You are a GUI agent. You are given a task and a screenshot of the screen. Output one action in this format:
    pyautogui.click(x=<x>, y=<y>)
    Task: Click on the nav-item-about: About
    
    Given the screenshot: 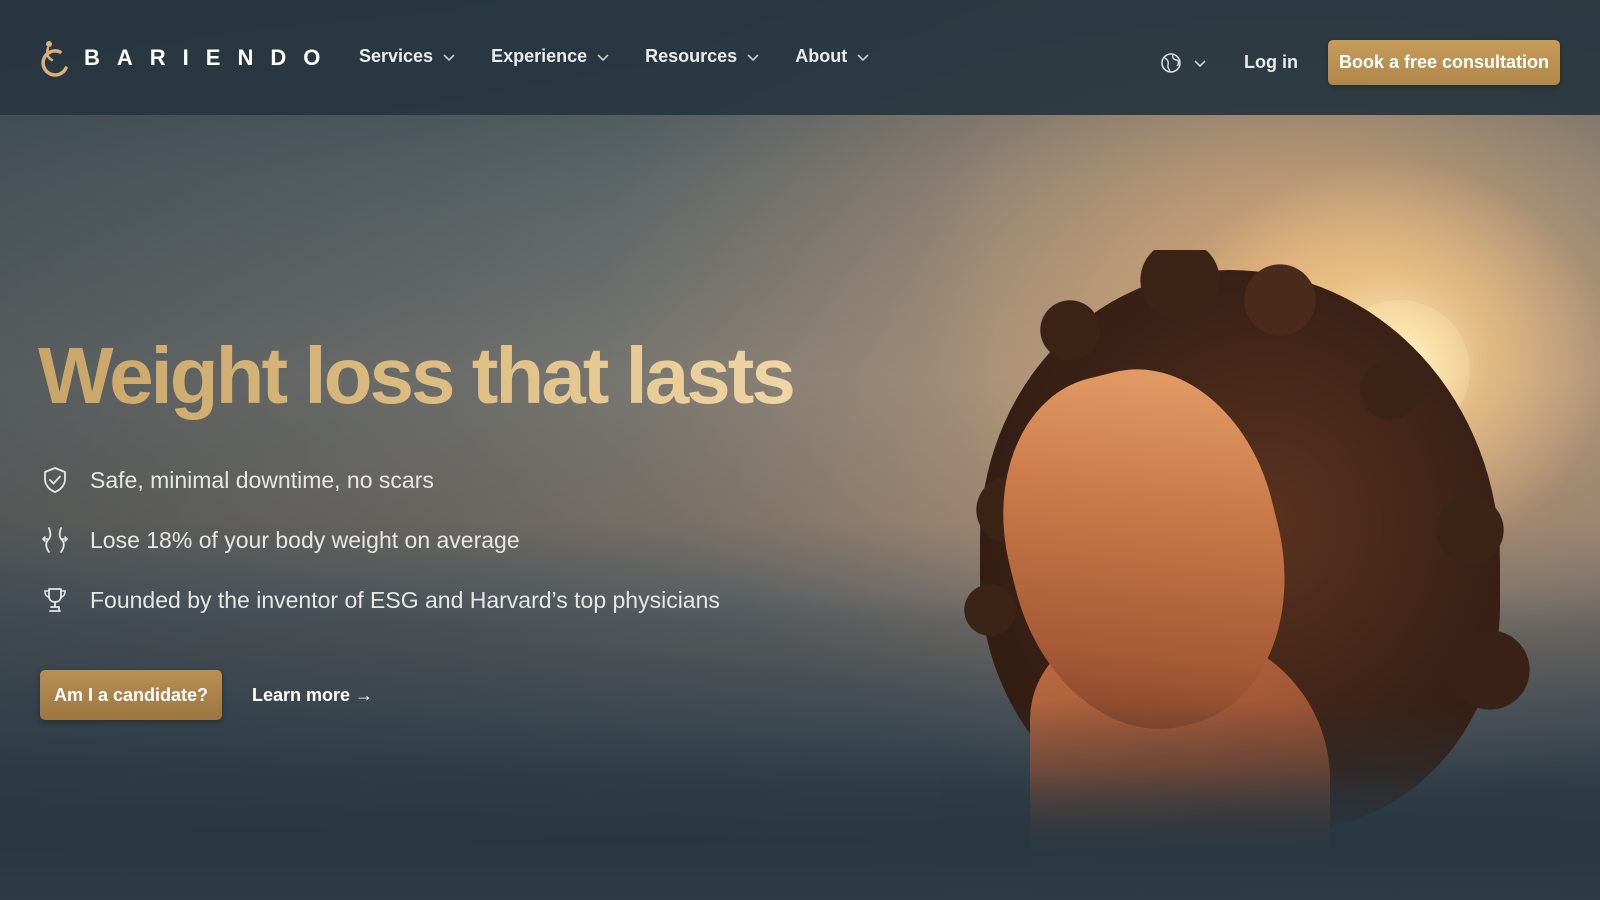 What is the action you would take?
    pyautogui.click(x=832, y=56)
    